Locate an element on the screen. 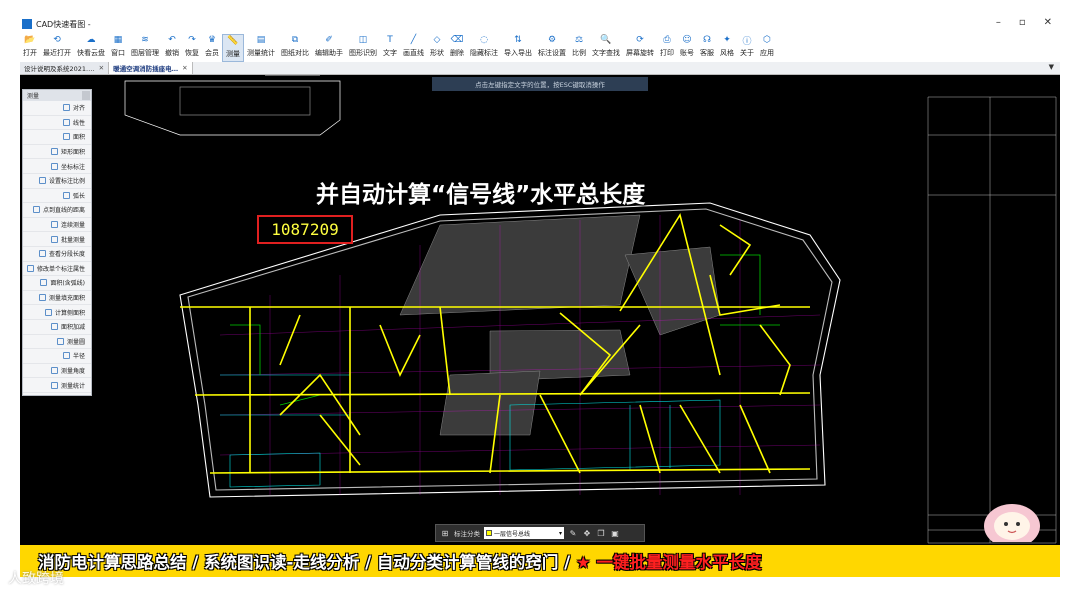  panel-item: 测量填充面积 is located at coordinates (57, 298).